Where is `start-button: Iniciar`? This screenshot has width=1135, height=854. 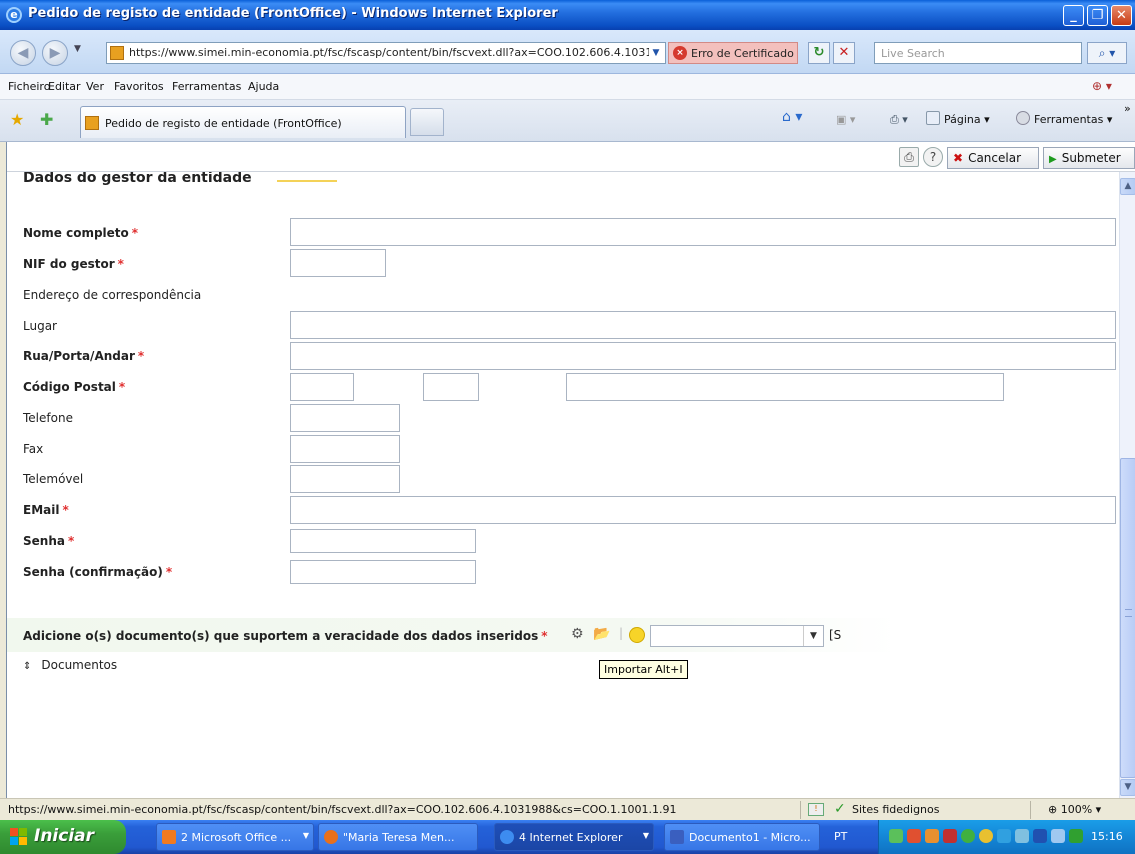
start-button: Iniciar is located at coordinates (63, 837).